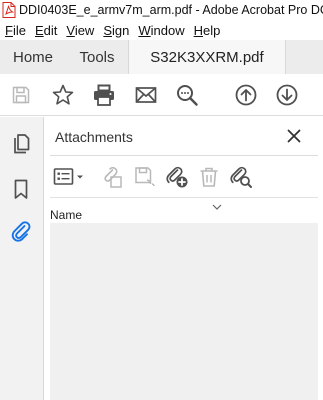 The height and width of the screenshot is (400, 323). I want to click on page-thumbnails-icon, so click(21, 144).